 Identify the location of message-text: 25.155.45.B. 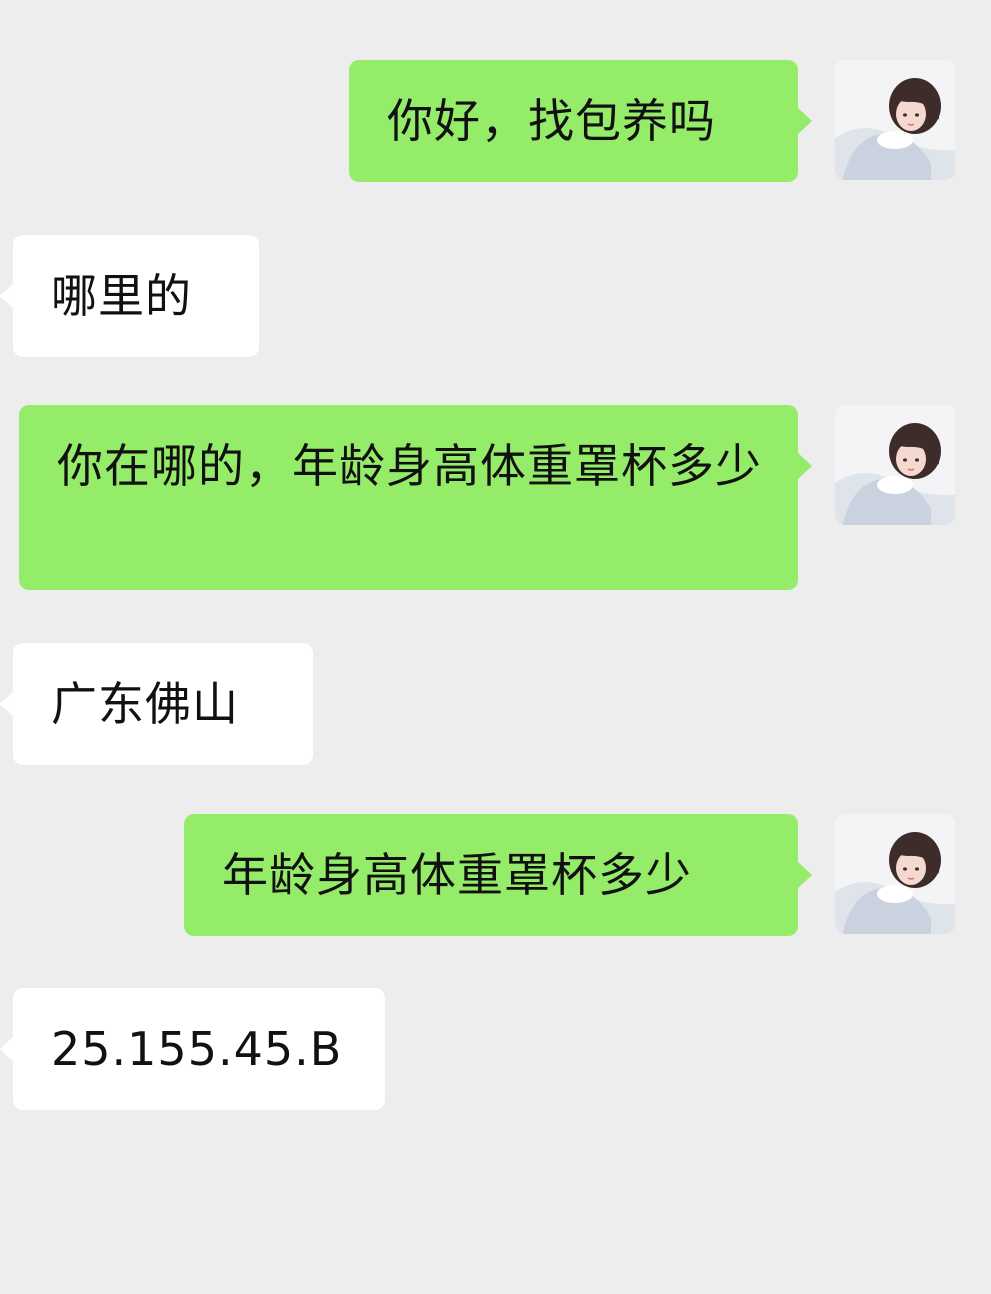
(197, 1049).